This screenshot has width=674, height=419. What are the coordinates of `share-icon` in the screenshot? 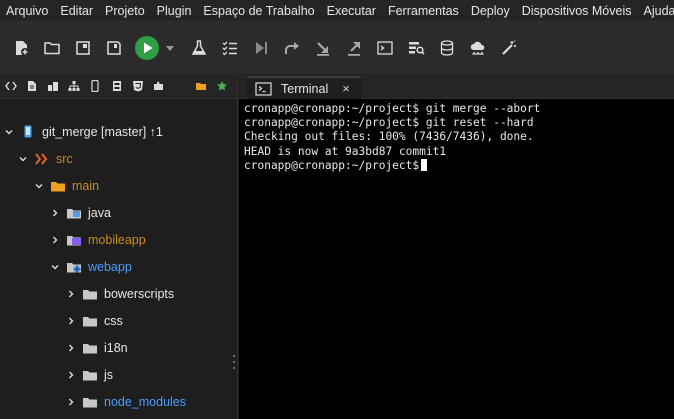 It's located at (292, 48).